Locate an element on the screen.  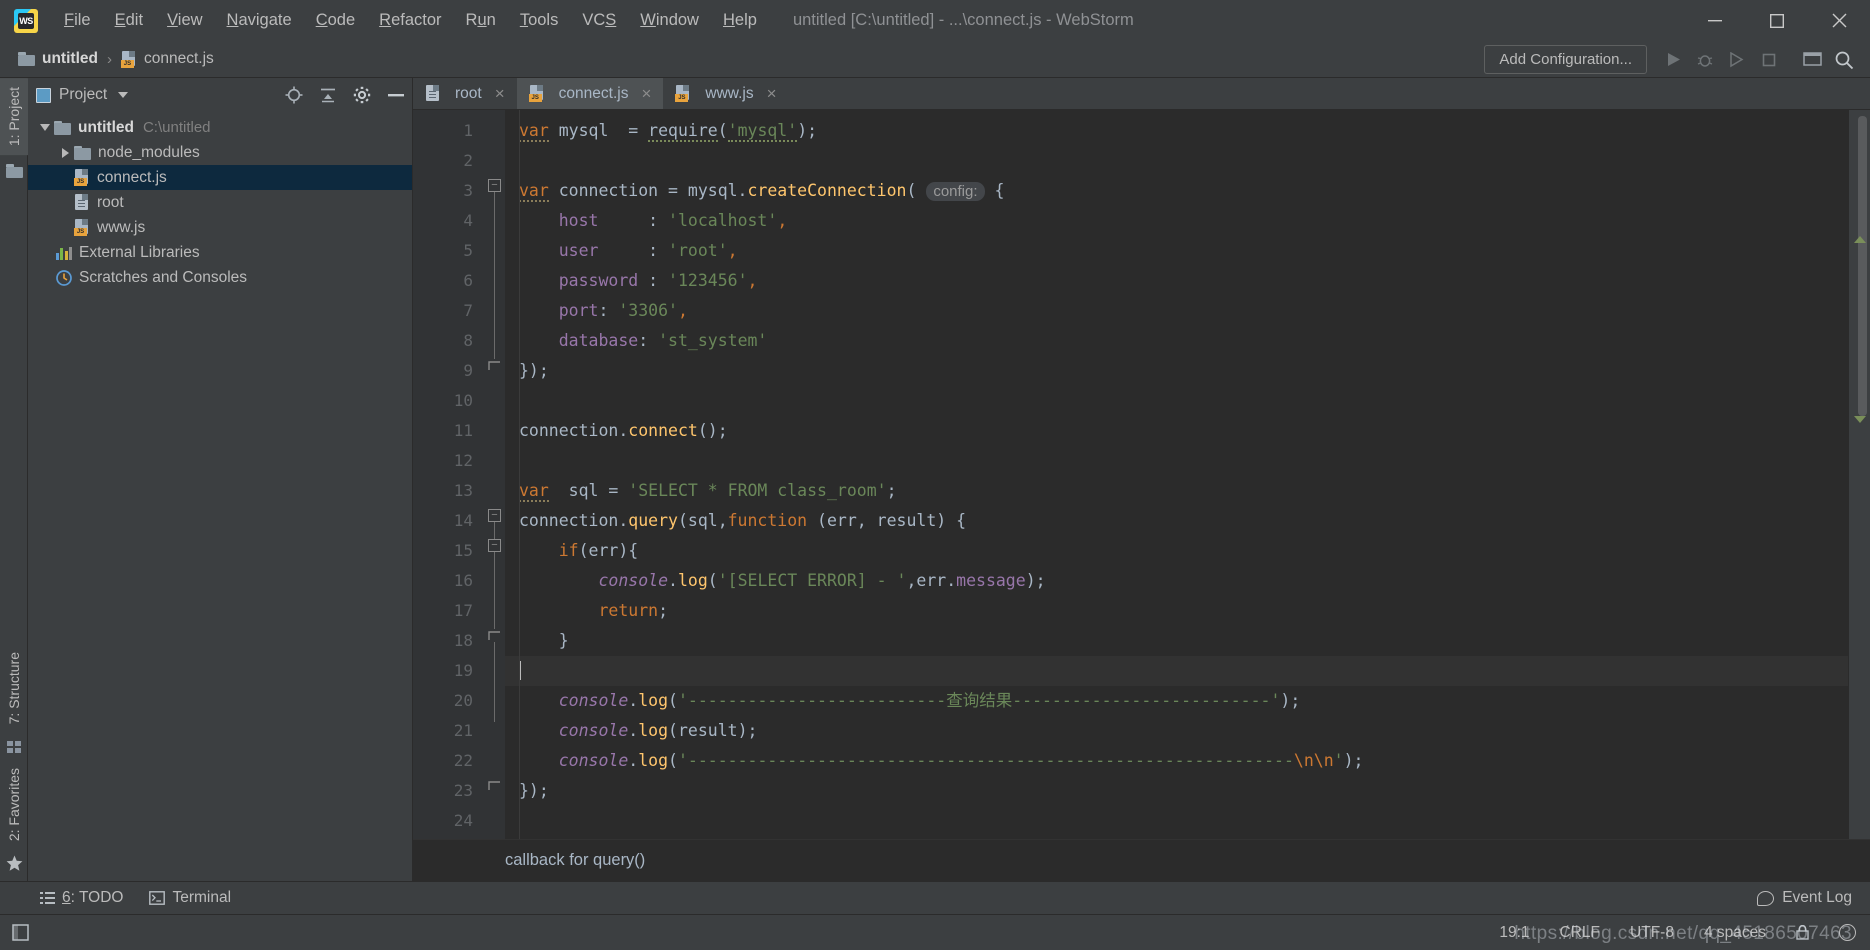
menu-item-code: Code is located at coordinates (335, 20).